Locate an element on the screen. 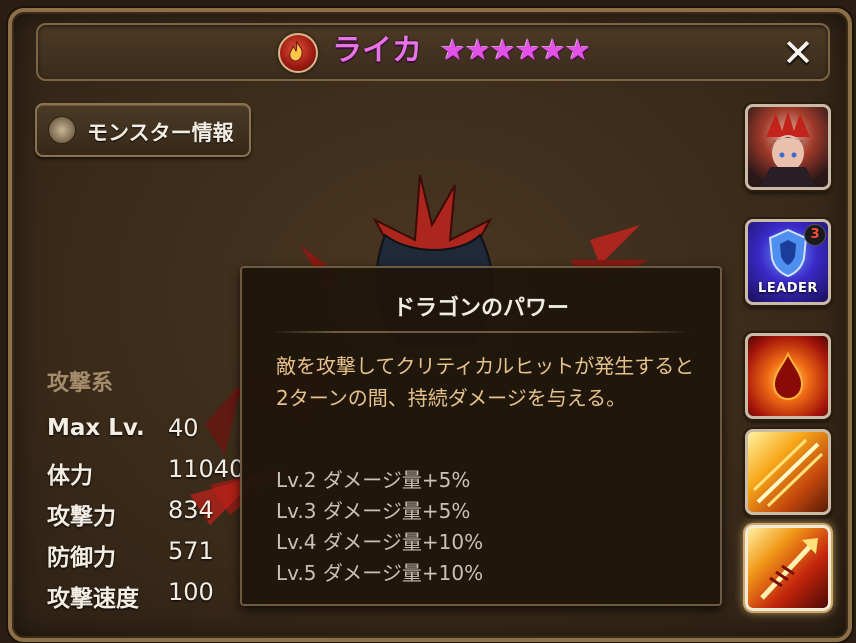  stat-value-max-level: 40 is located at coordinates (183, 428).